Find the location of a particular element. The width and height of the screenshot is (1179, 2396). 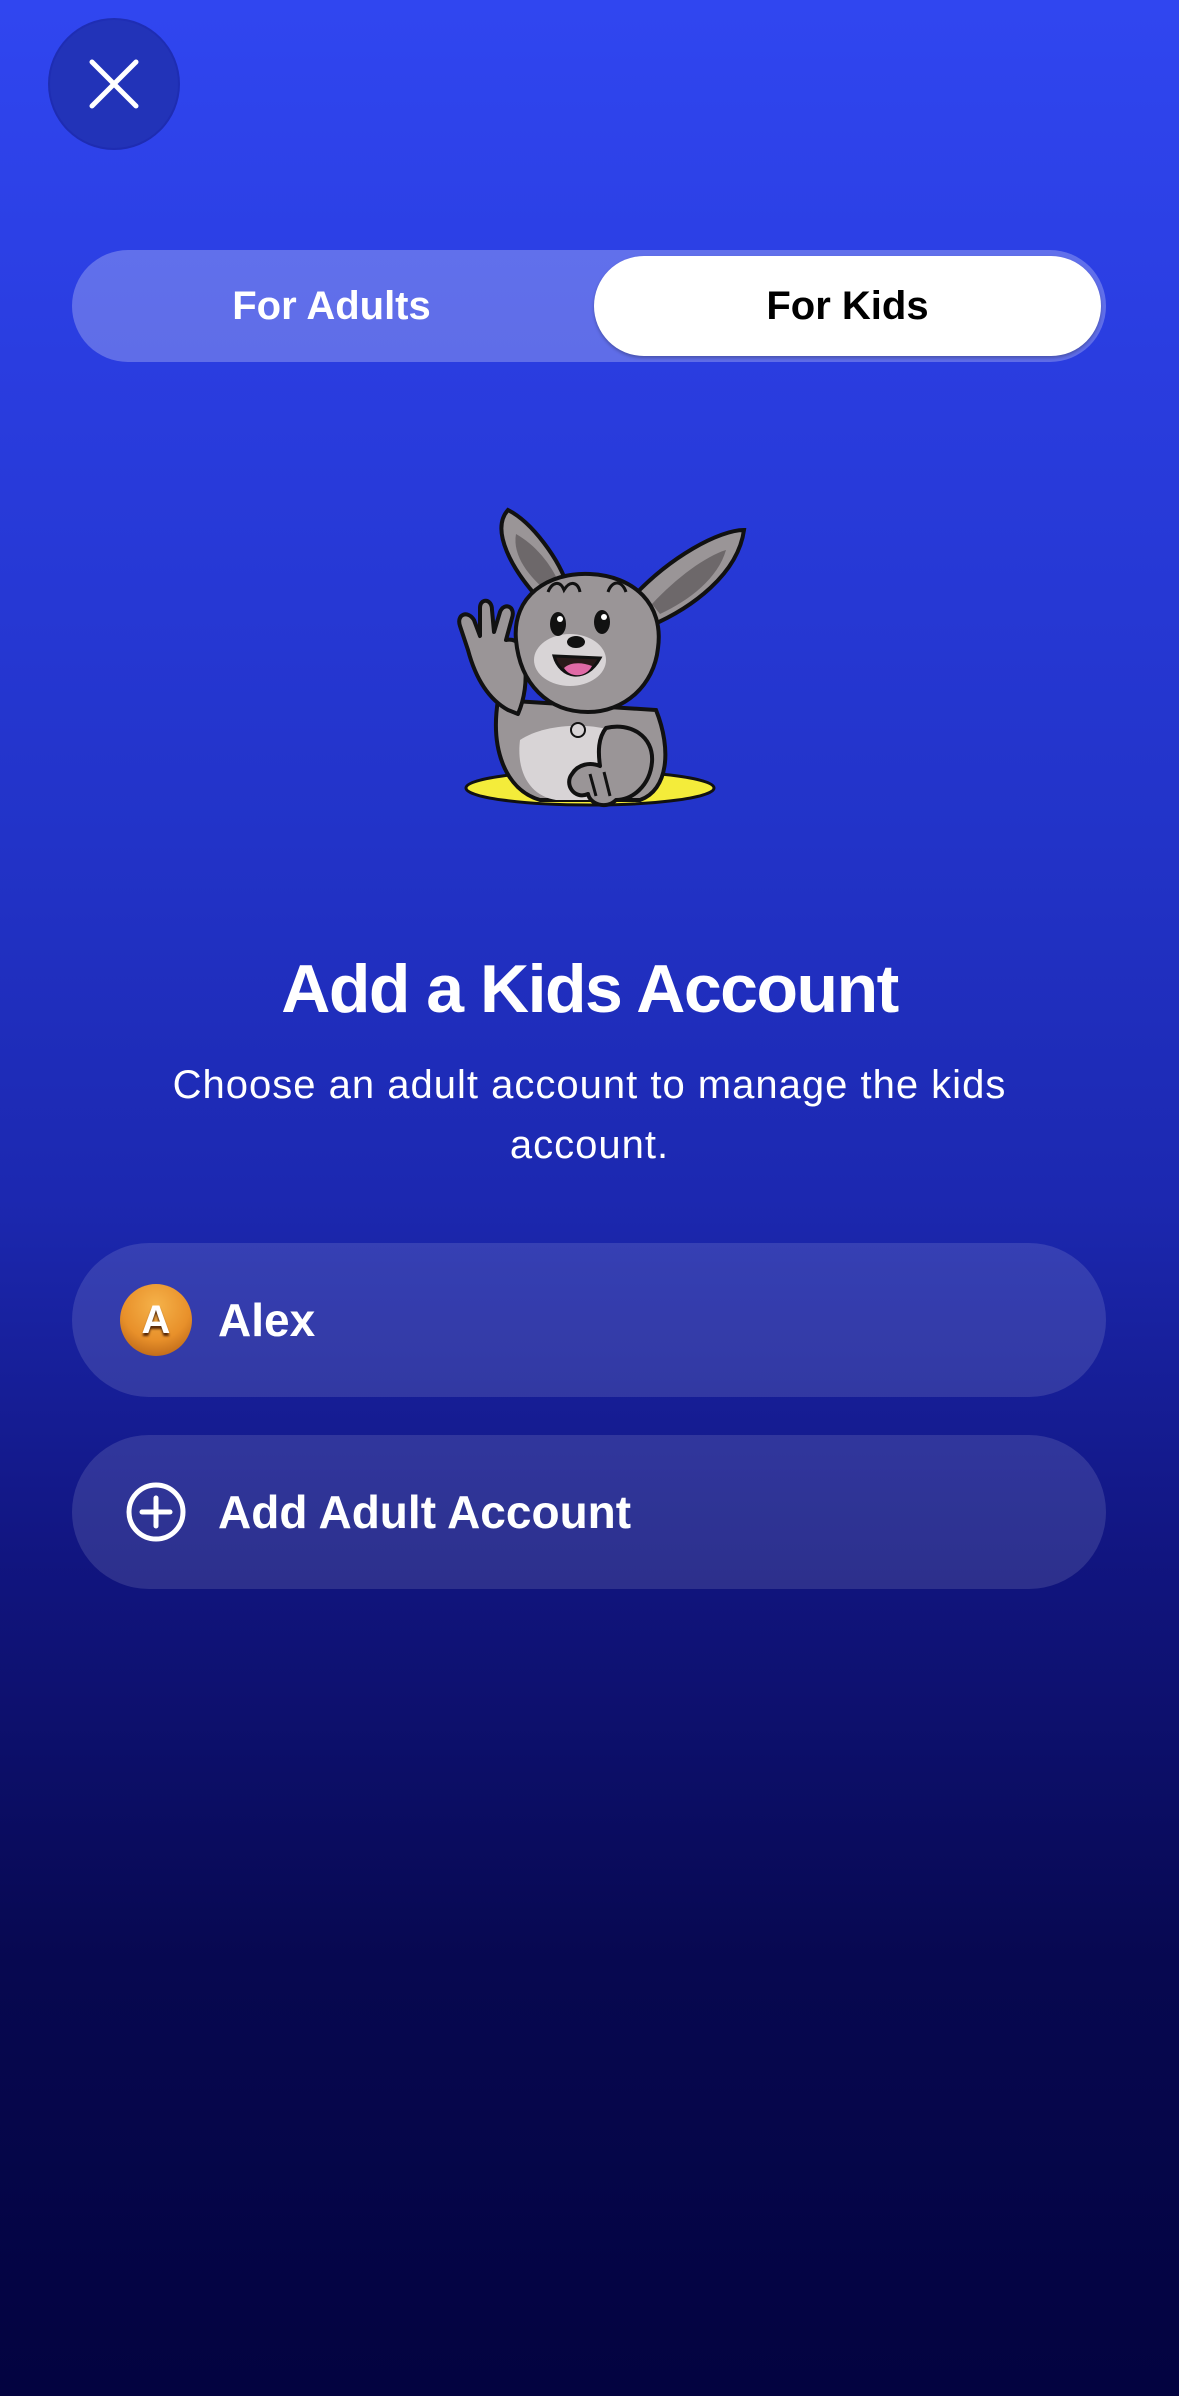

tab-for-adults: For Adults is located at coordinates (331, 306).